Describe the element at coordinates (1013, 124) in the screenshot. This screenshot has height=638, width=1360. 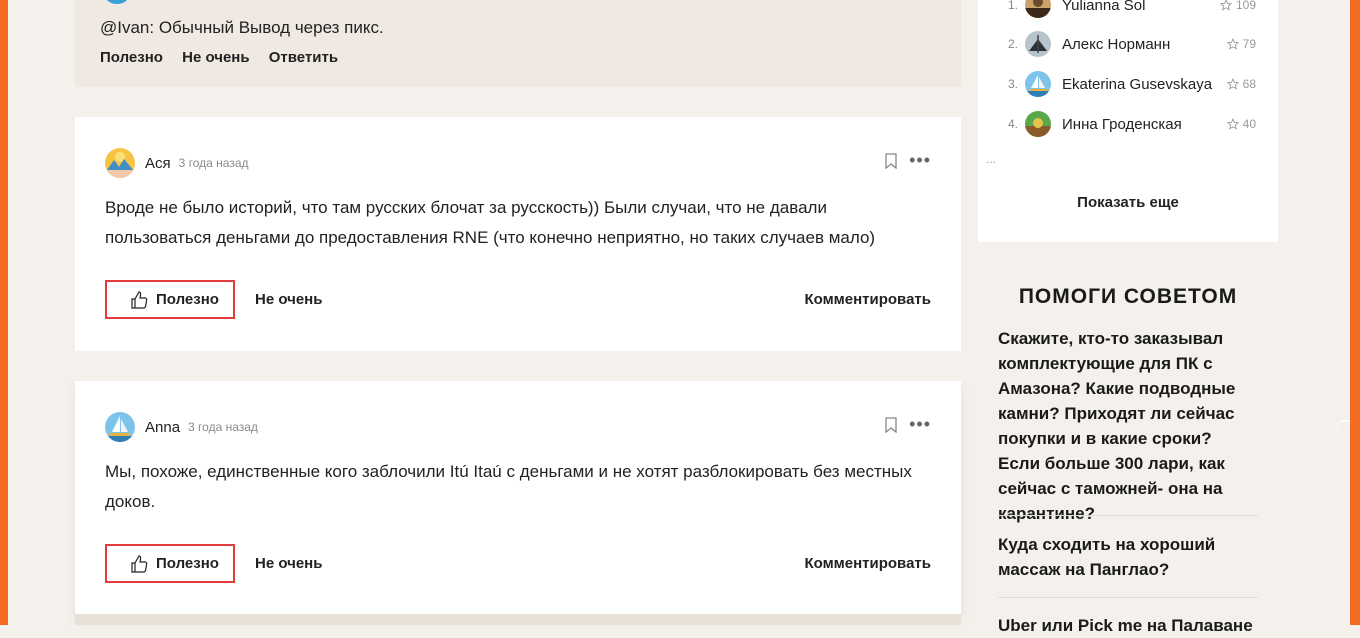
I see `rating-rank: 4.` at that location.